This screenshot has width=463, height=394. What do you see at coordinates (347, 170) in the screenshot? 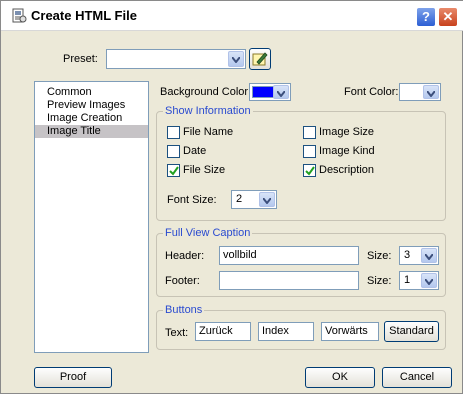
I see `description-label: Description` at bounding box center [347, 170].